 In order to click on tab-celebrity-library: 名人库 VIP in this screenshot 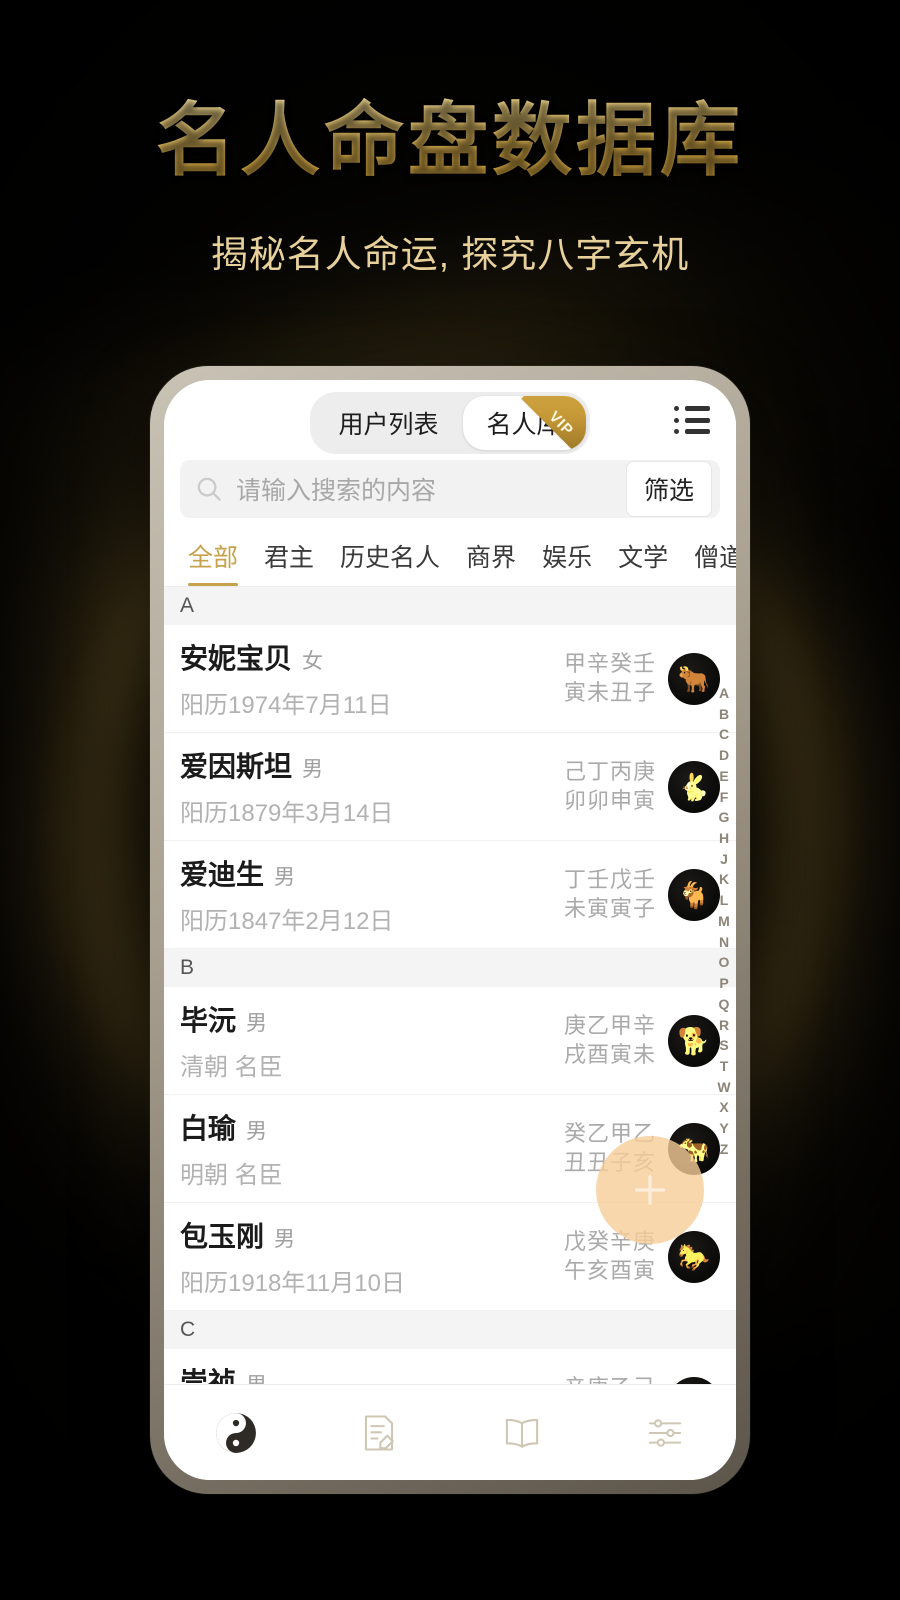, I will do `click(524, 423)`.